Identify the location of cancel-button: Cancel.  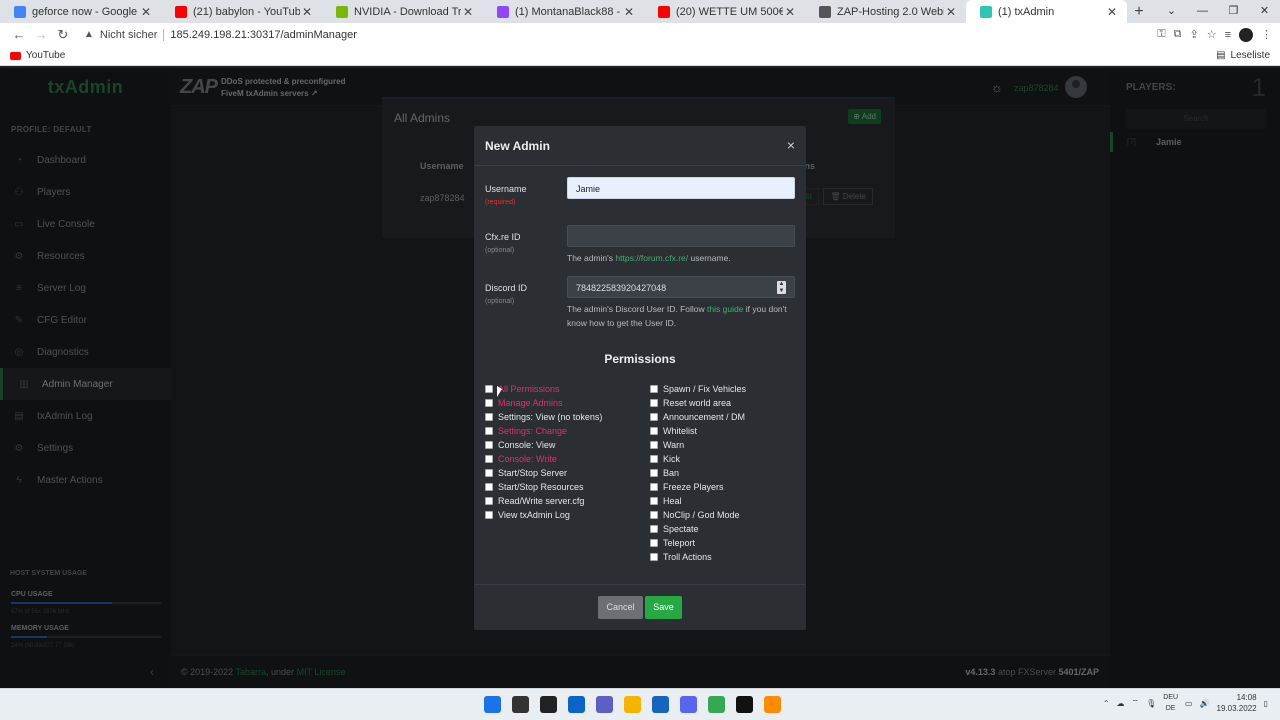
(620, 607).